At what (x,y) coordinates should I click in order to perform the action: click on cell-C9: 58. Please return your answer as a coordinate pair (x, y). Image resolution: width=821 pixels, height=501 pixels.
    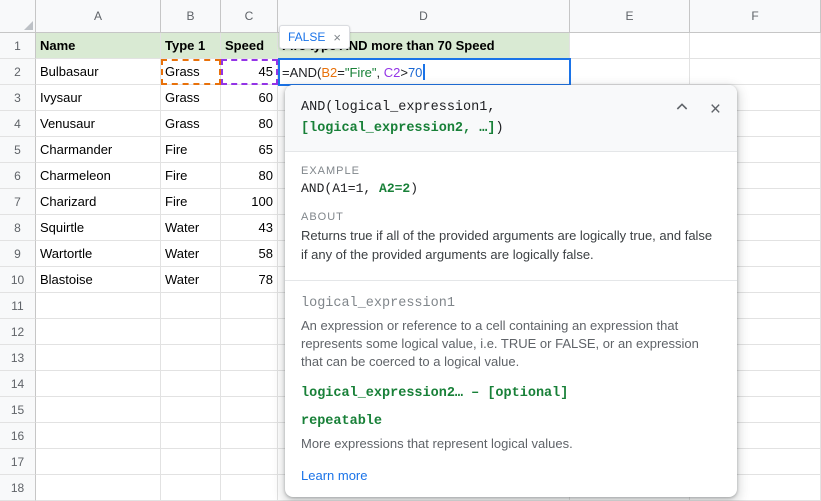
    Looking at the image, I should click on (249, 254).